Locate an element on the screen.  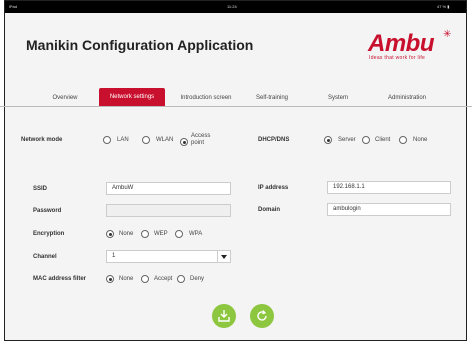
encryption-none-label: None is located at coordinates (126, 234).